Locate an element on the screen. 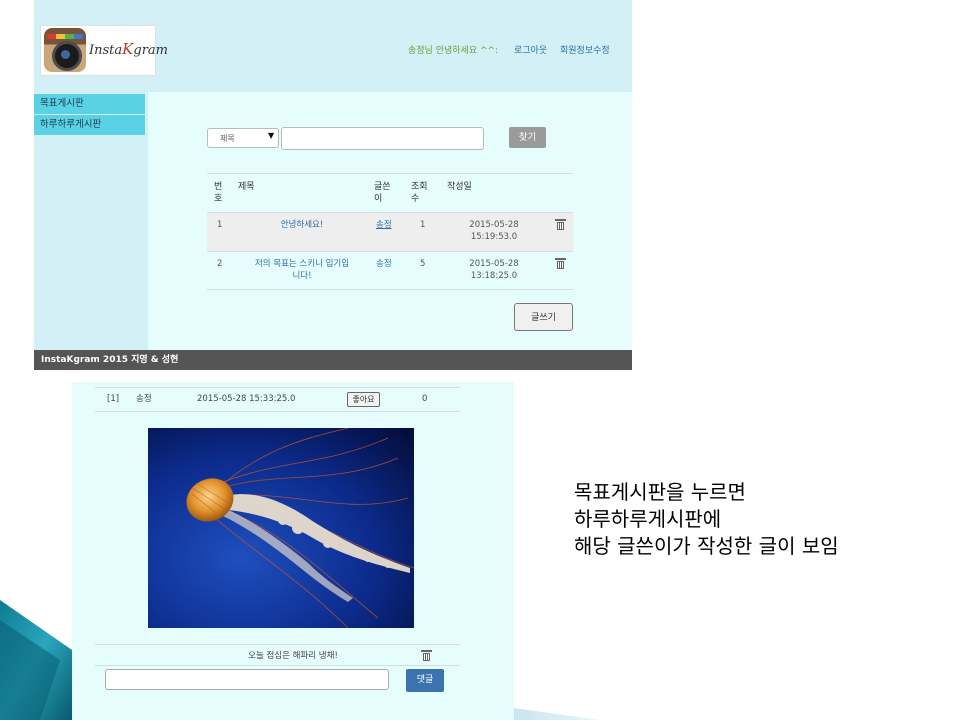 The image size is (960, 720). table-row-rule is located at coordinates (390, 251).